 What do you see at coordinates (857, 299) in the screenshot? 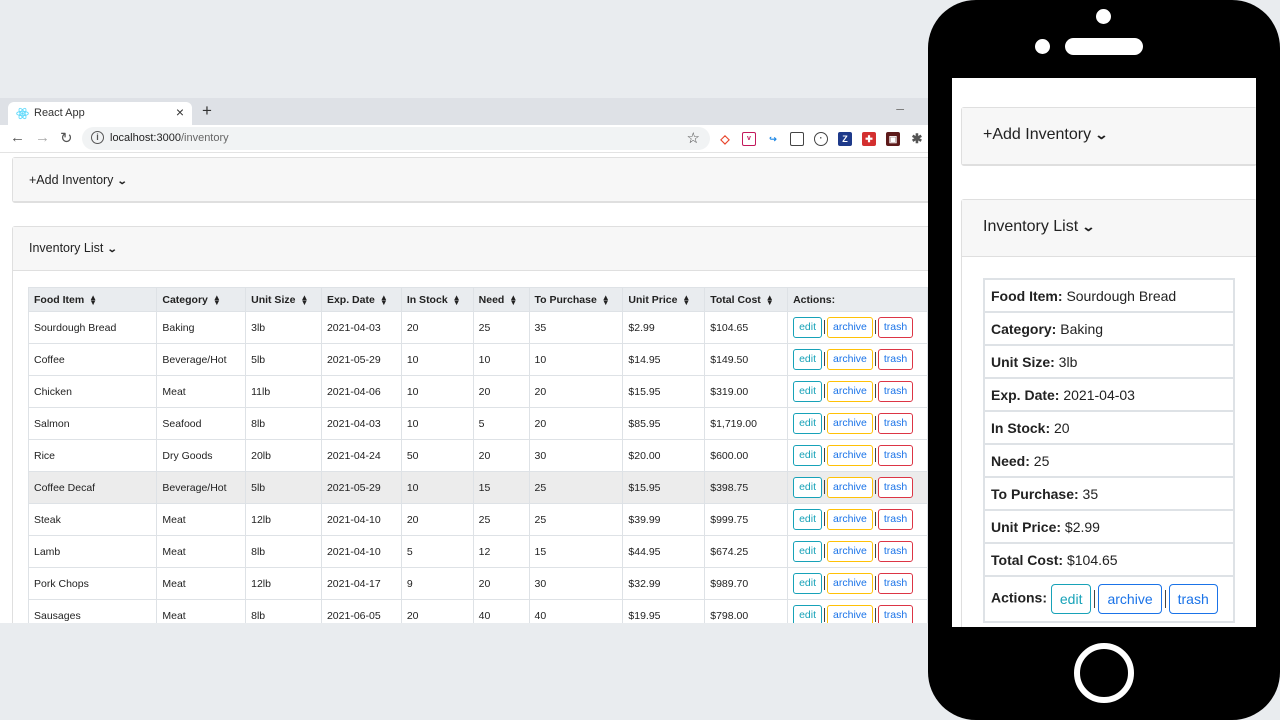
I see `column-header: Actions:` at bounding box center [857, 299].